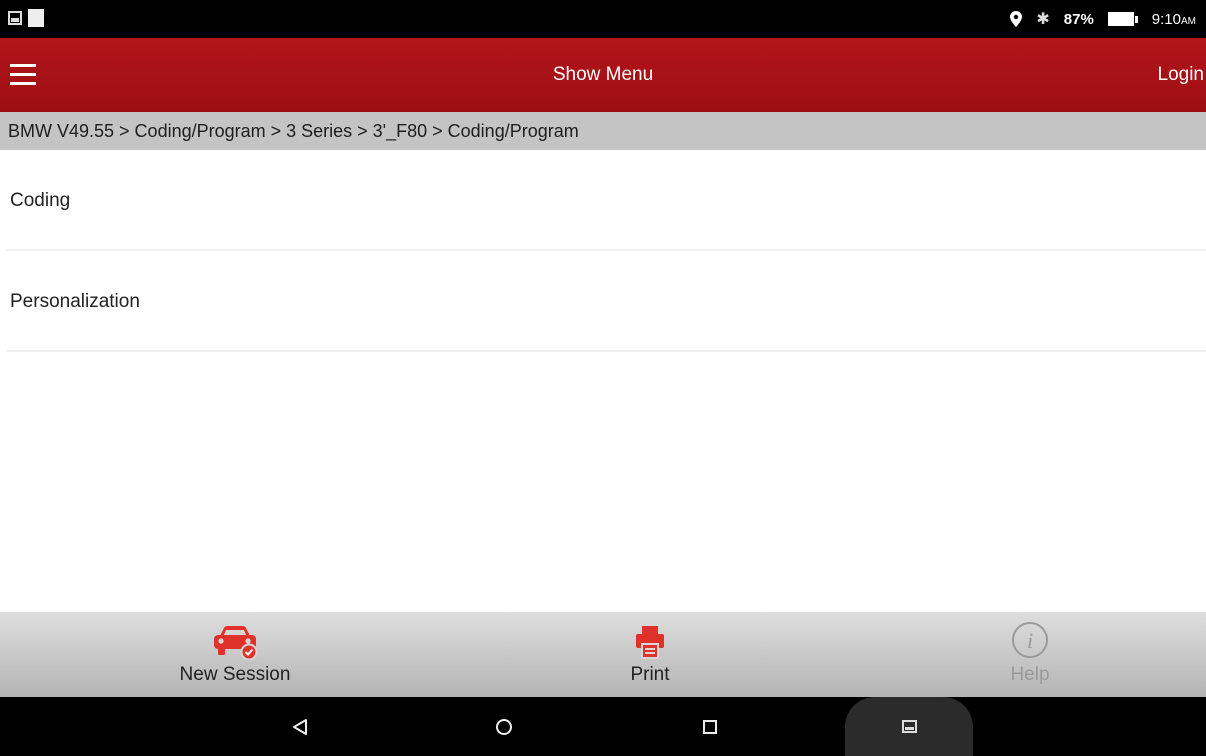 This screenshot has height=756, width=1206. Describe the element at coordinates (1078, 19) in the screenshot. I see `battery-percent: 87%` at that location.